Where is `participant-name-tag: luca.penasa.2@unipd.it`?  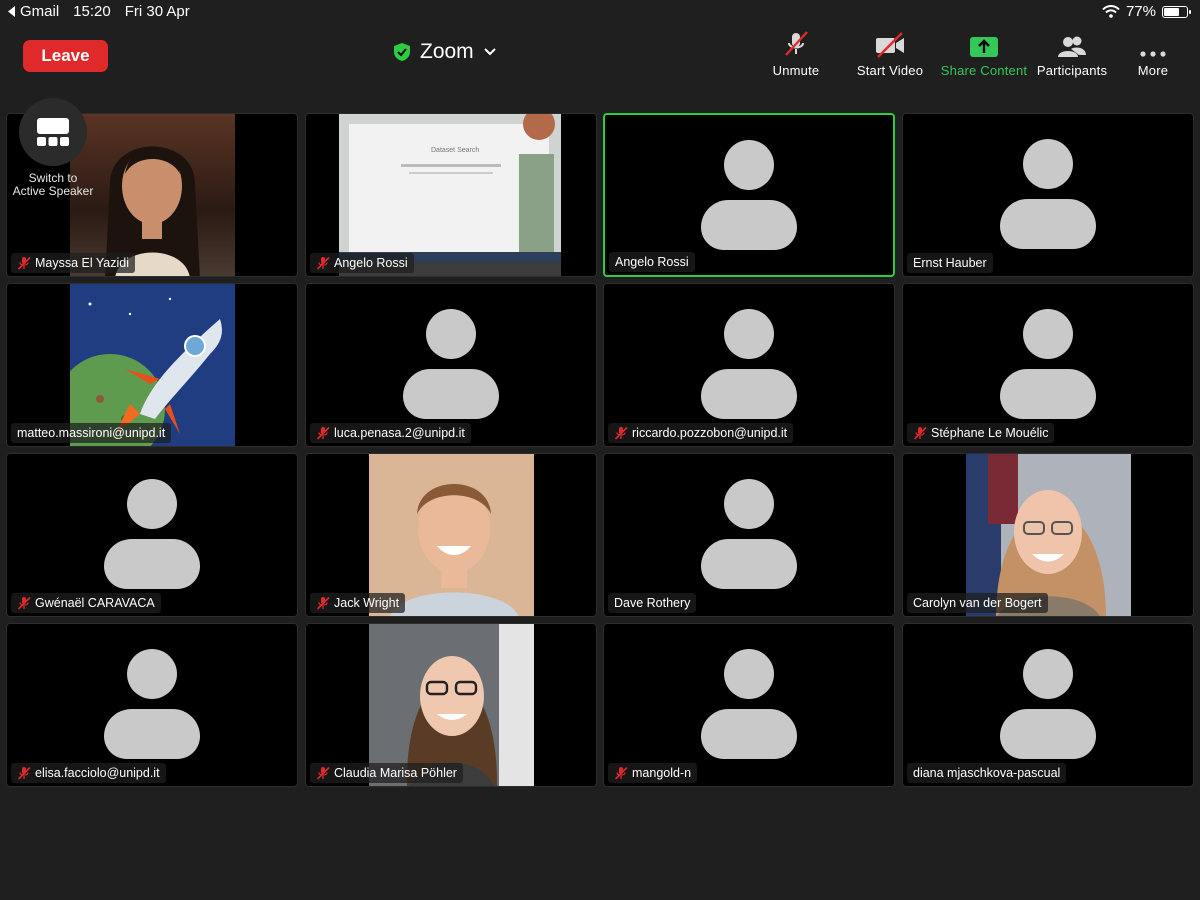
participant-name-tag: luca.penasa.2@unipd.it is located at coordinates (390, 433).